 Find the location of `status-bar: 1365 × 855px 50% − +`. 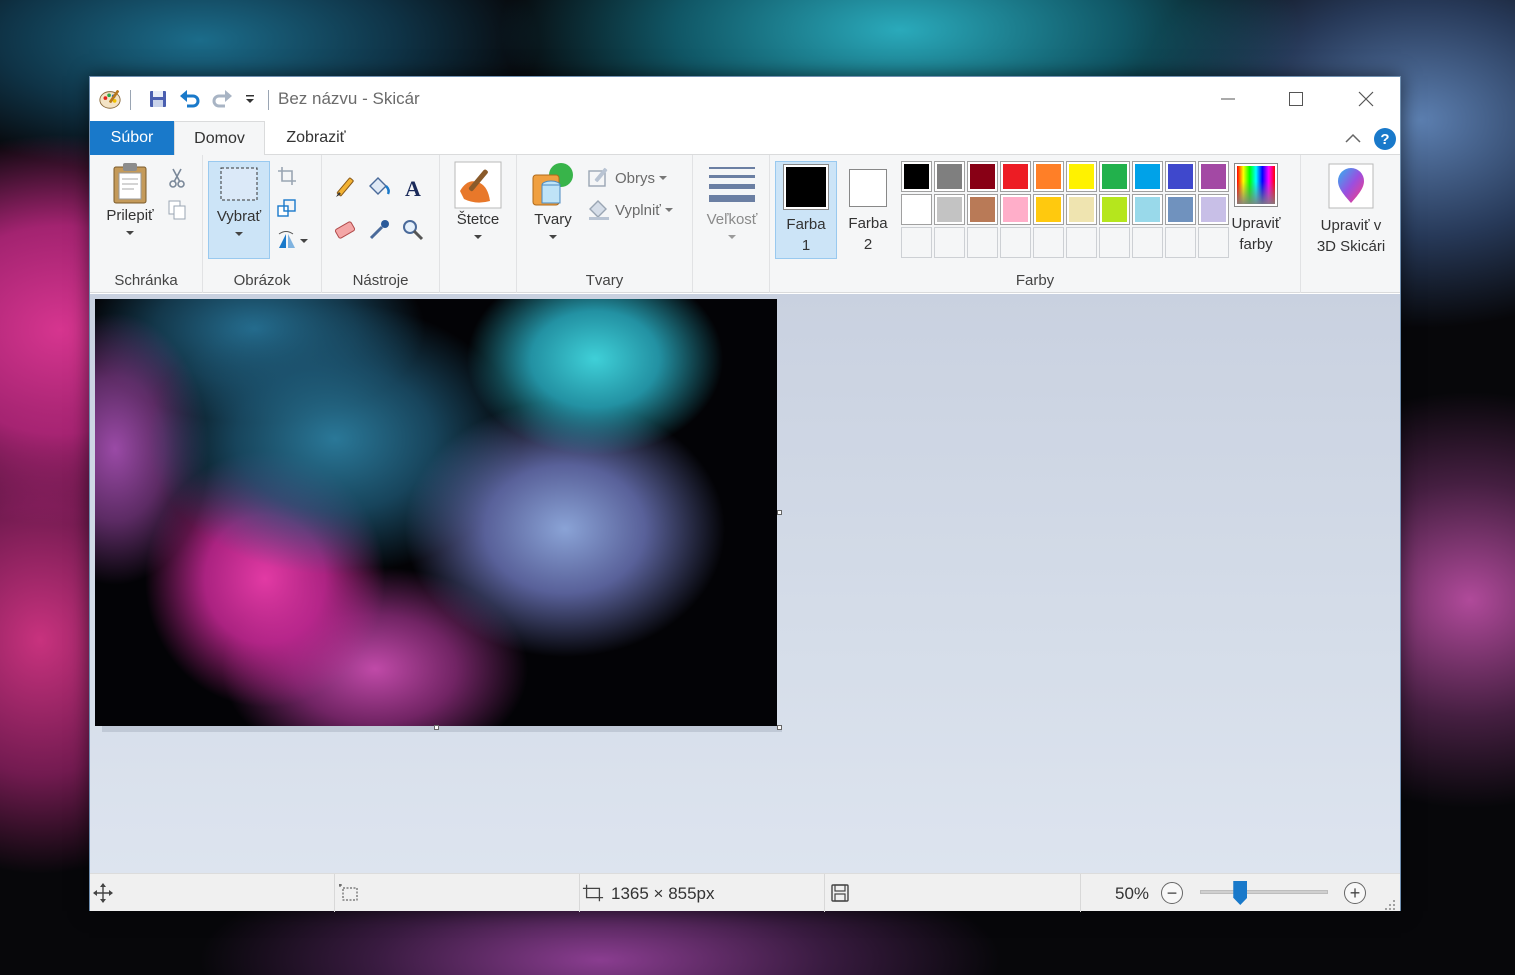

status-bar: 1365 × 855px 50% − + is located at coordinates (745, 892).